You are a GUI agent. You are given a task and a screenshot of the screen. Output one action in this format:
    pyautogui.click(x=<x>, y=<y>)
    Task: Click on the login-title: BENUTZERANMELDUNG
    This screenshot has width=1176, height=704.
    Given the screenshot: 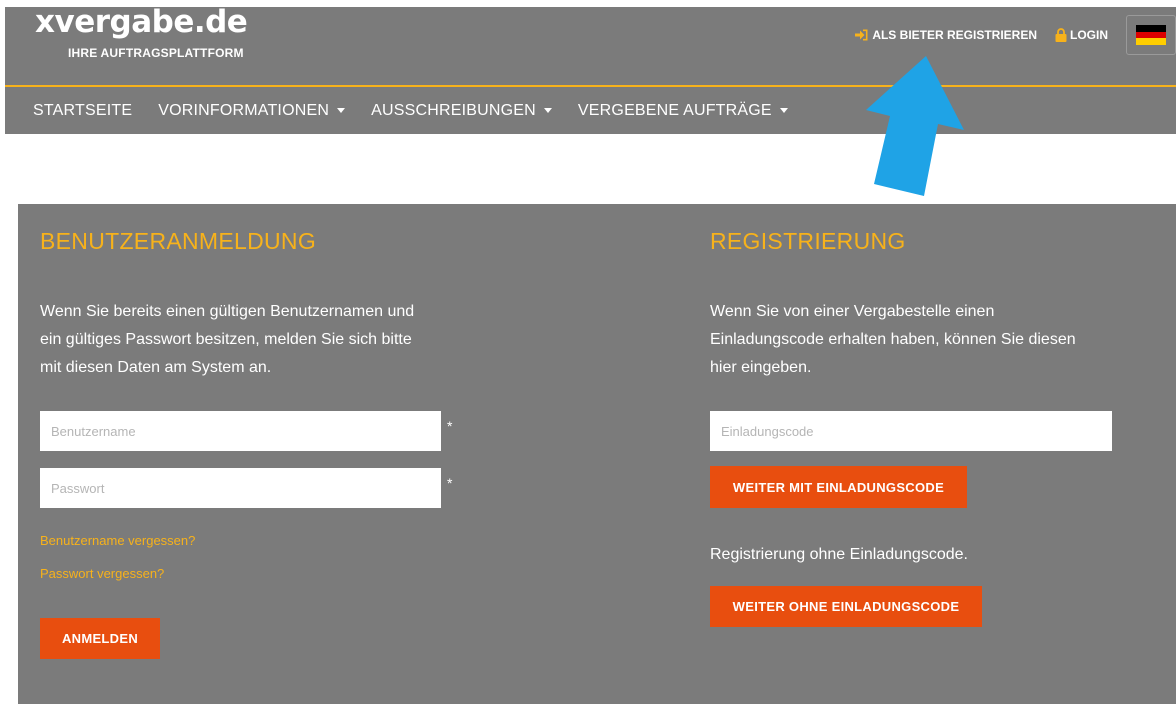 What is the action you would take?
    pyautogui.click(x=178, y=241)
    